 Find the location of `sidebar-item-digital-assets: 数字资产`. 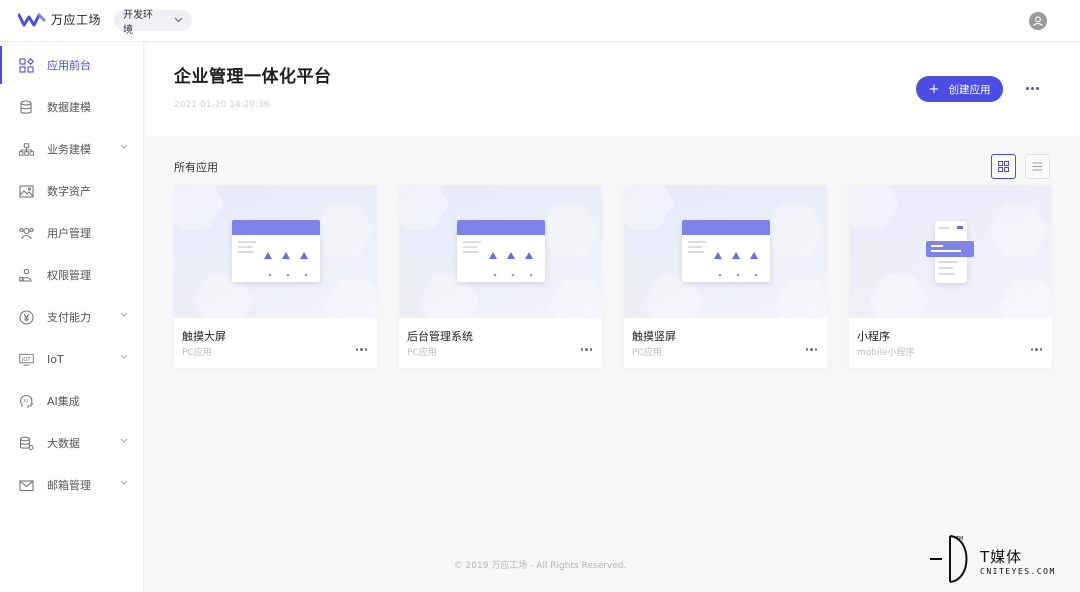

sidebar-item-digital-assets: 数字资产 is located at coordinates (72, 191).